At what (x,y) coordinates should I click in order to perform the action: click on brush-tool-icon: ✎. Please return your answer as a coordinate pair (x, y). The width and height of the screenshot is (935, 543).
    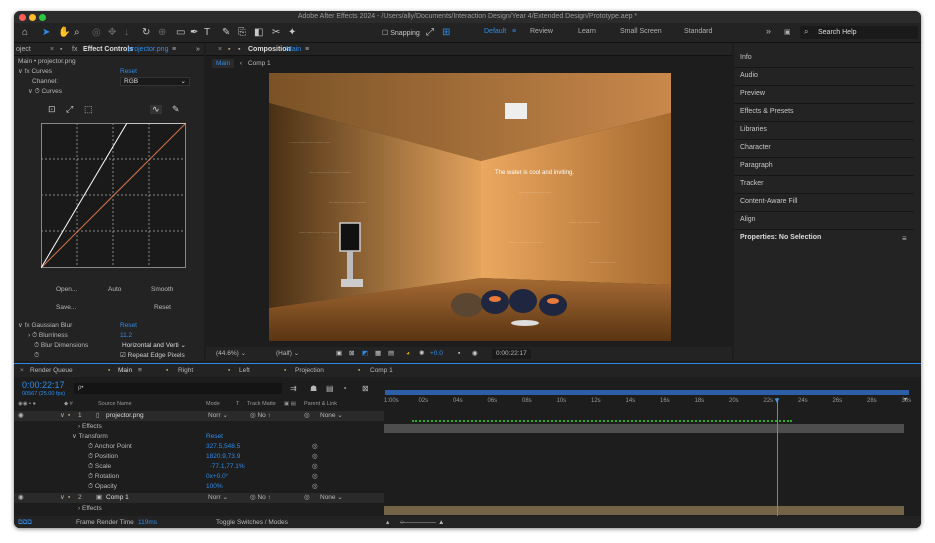
    Looking at the image, I should click on (226, 33).